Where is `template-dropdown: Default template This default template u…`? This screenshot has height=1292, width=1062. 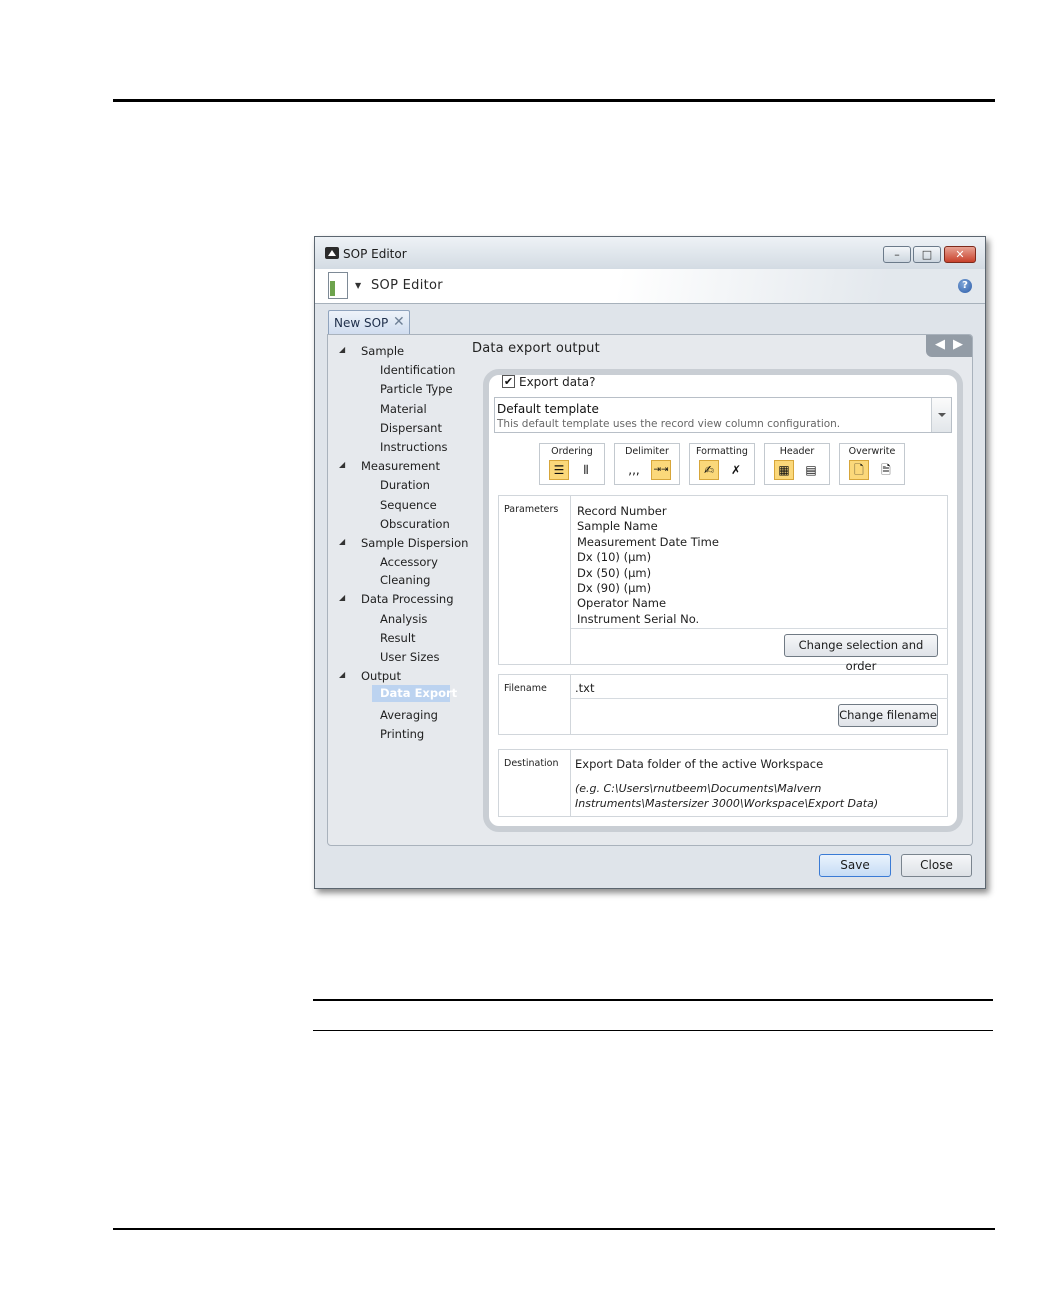
template-dropdown: Default template This default template u… is located at coordinates (723, 415).